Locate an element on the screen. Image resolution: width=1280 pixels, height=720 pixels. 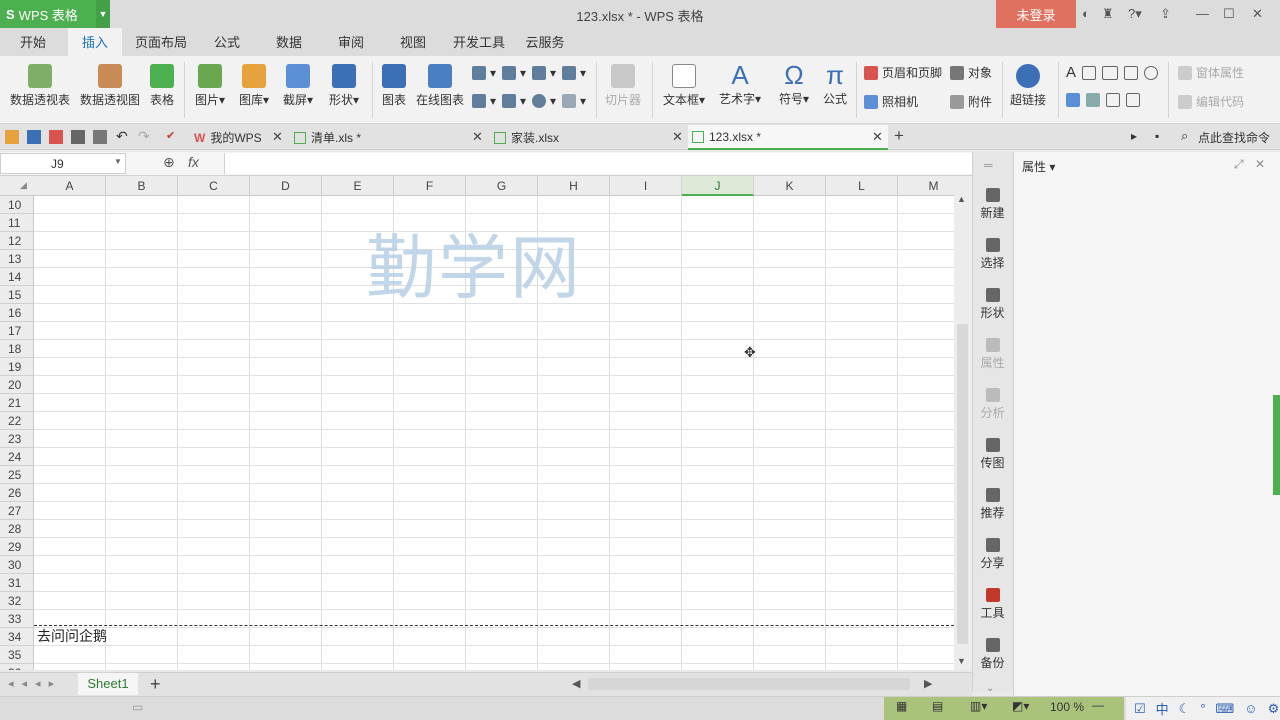
help-icon: ?▾ is located at coordinates (1135, 14).